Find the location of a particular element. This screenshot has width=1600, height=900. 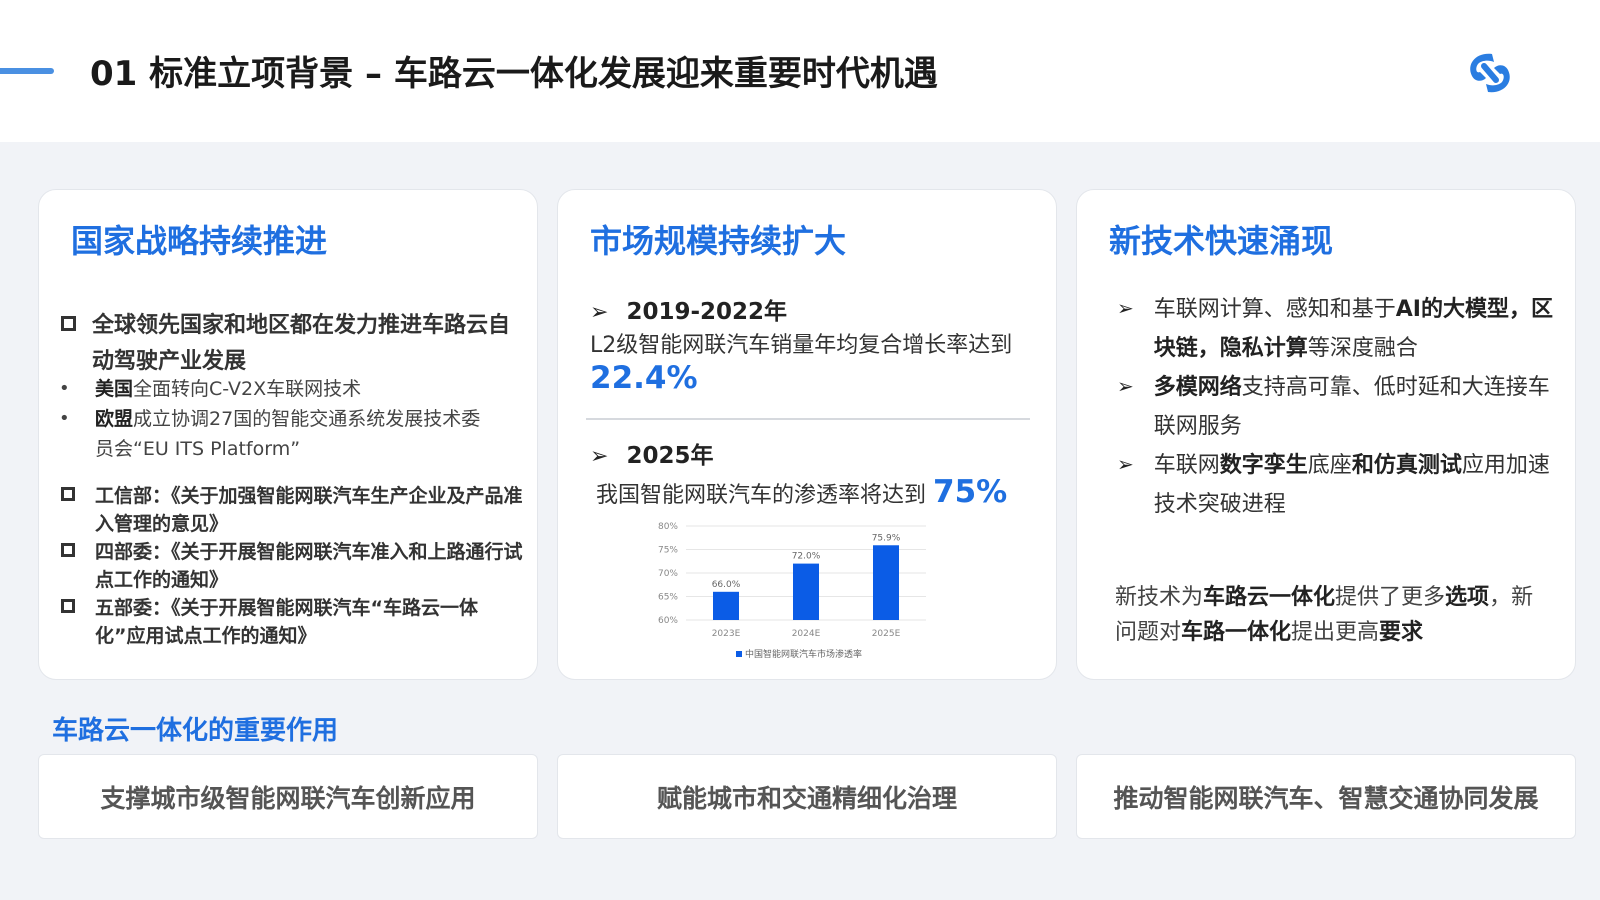

role-text: 支撑城市级智能网联汽车创新应用 is located at coordinates (288, 798).